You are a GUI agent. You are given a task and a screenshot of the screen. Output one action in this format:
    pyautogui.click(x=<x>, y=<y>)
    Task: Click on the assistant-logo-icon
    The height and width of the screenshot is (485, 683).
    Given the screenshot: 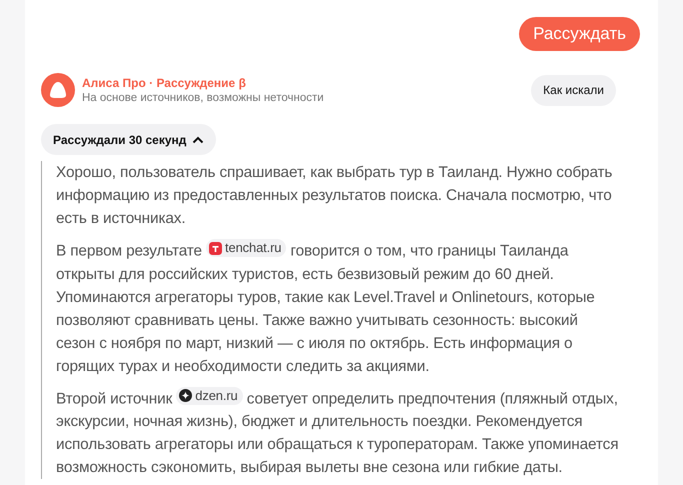 What is the action you would take?
    pyautogui.click(x=58, y=90)
    